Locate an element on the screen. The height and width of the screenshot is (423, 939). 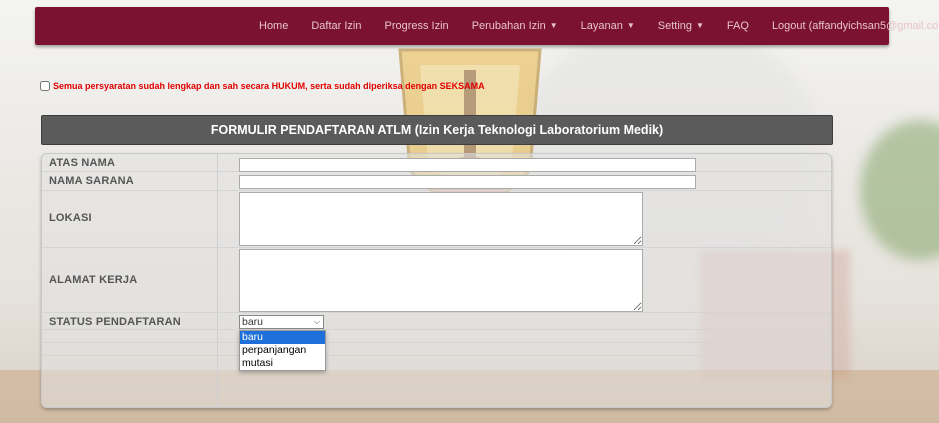
alamat-kerja-textarea is located at coordinates (441, 280).